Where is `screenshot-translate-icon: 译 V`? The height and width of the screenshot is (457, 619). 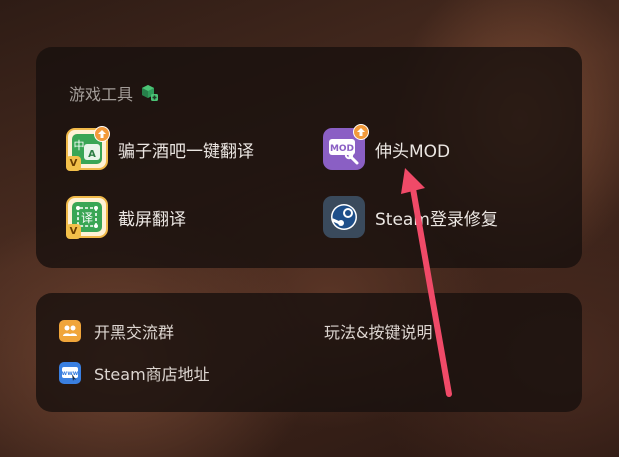
screenshot-translate-icon: 译 V is located at coordinates (87, 217).